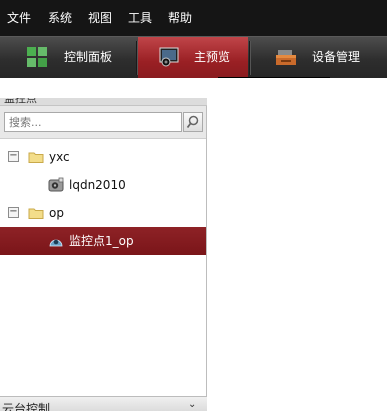 The image size is (387, 411). What do you see at coordinates (193, 18) in the screenshot?
I see `menu-bar: 文件 系统 视图 工具 帮助` at bounding box center [193, 18].